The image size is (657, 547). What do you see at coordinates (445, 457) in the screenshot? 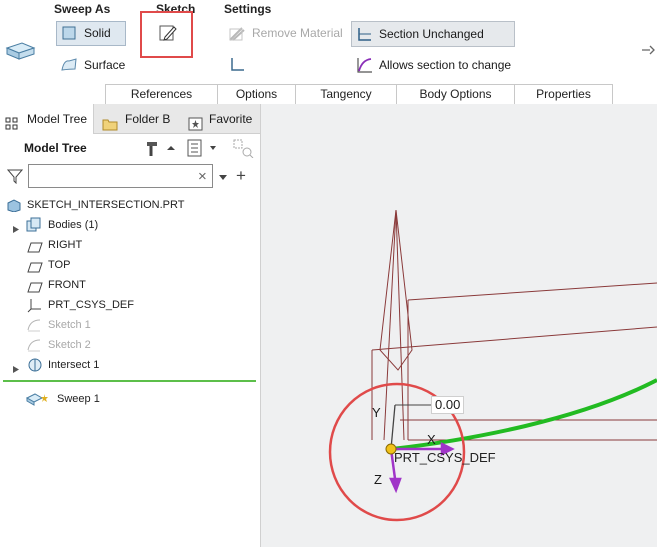
I see `csys-label: PRT_CSYS_DEF` at bounding box center [445, 457].